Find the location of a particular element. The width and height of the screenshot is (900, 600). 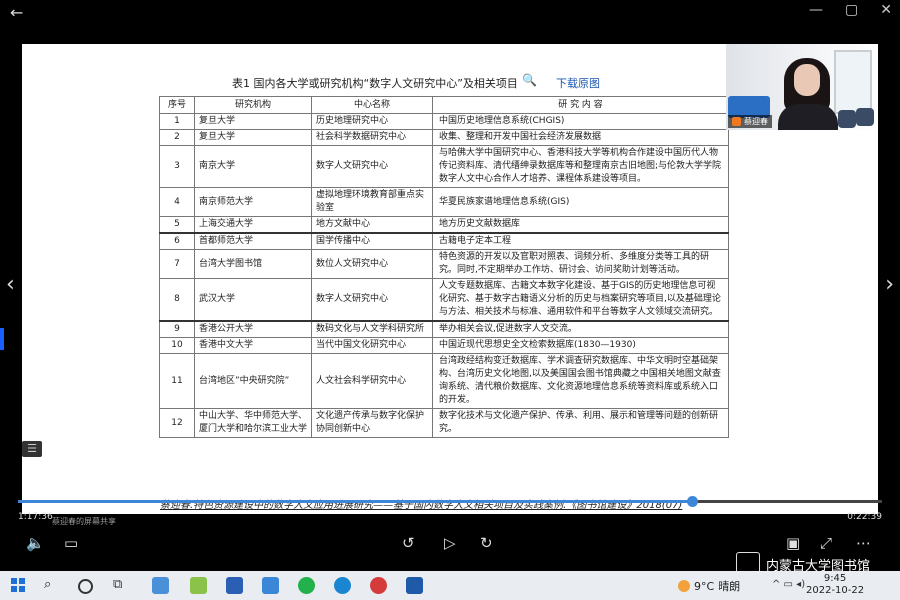

row-index: 5 is located at coordinates (177, 225).